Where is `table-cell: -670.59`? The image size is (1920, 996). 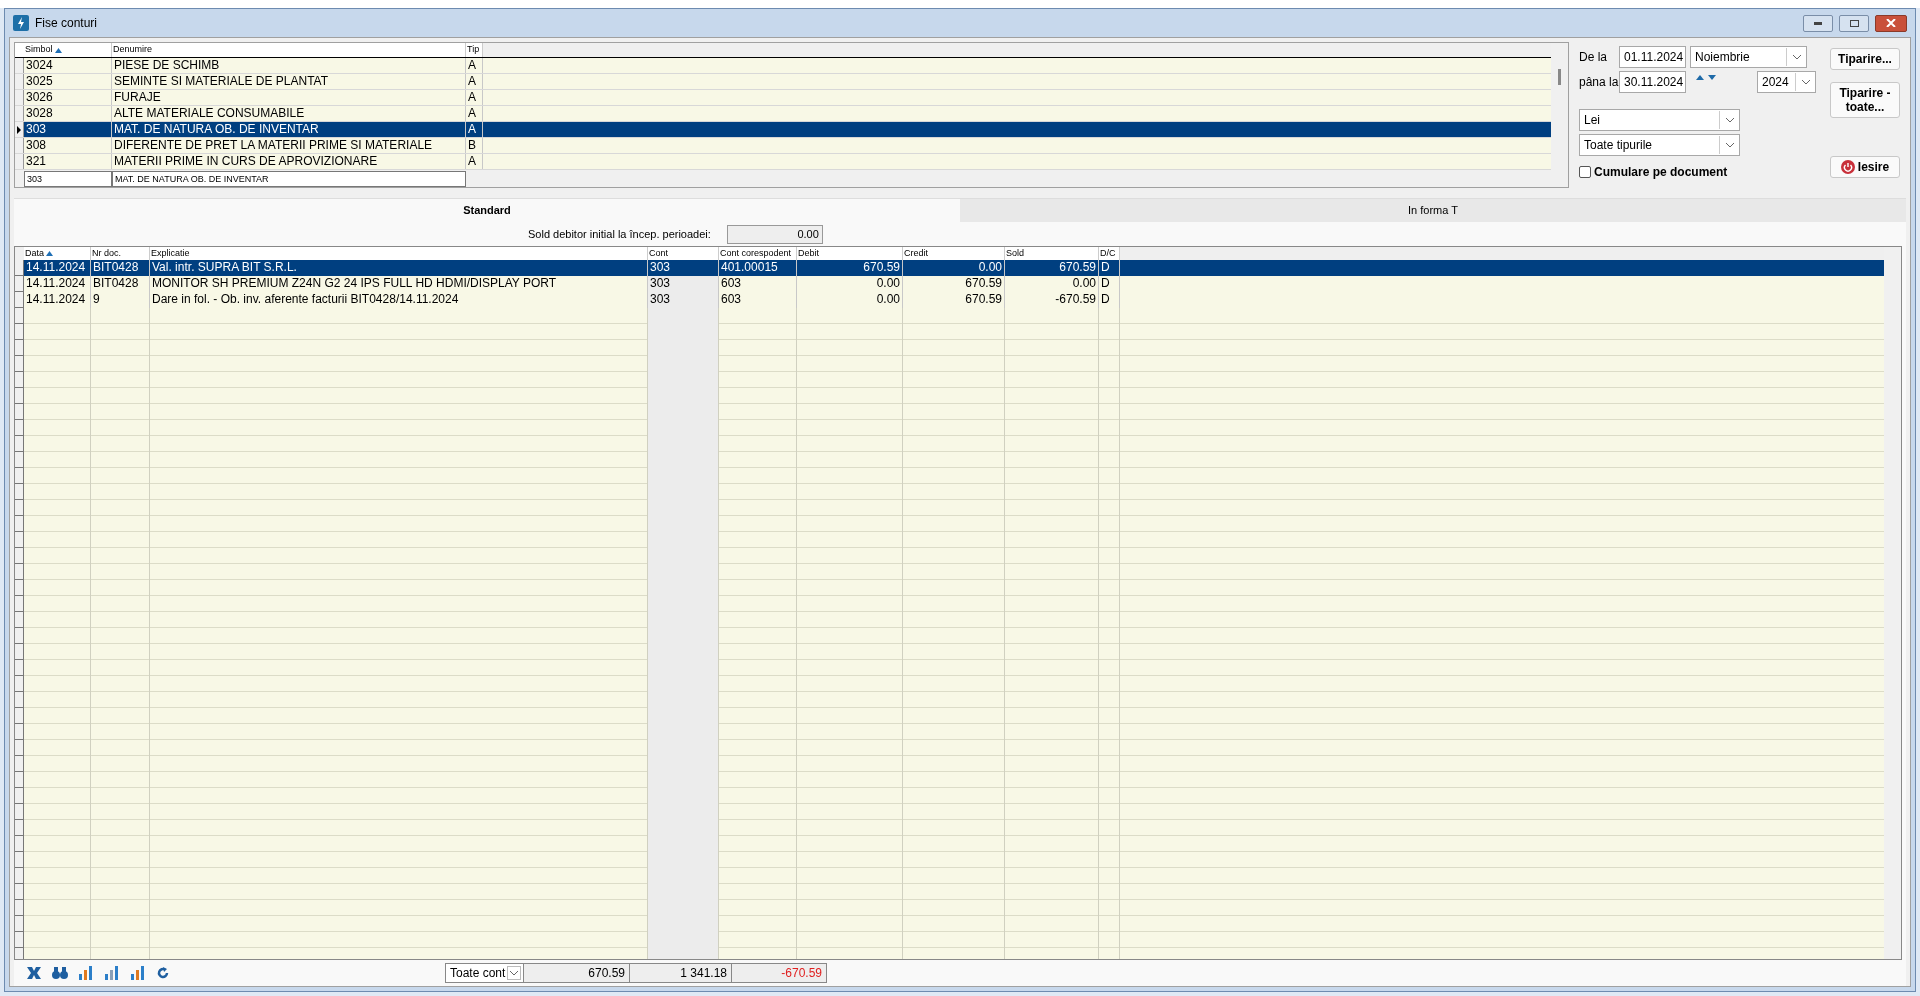
table-cell: -670.59 is located at coordinates (1052, 300).